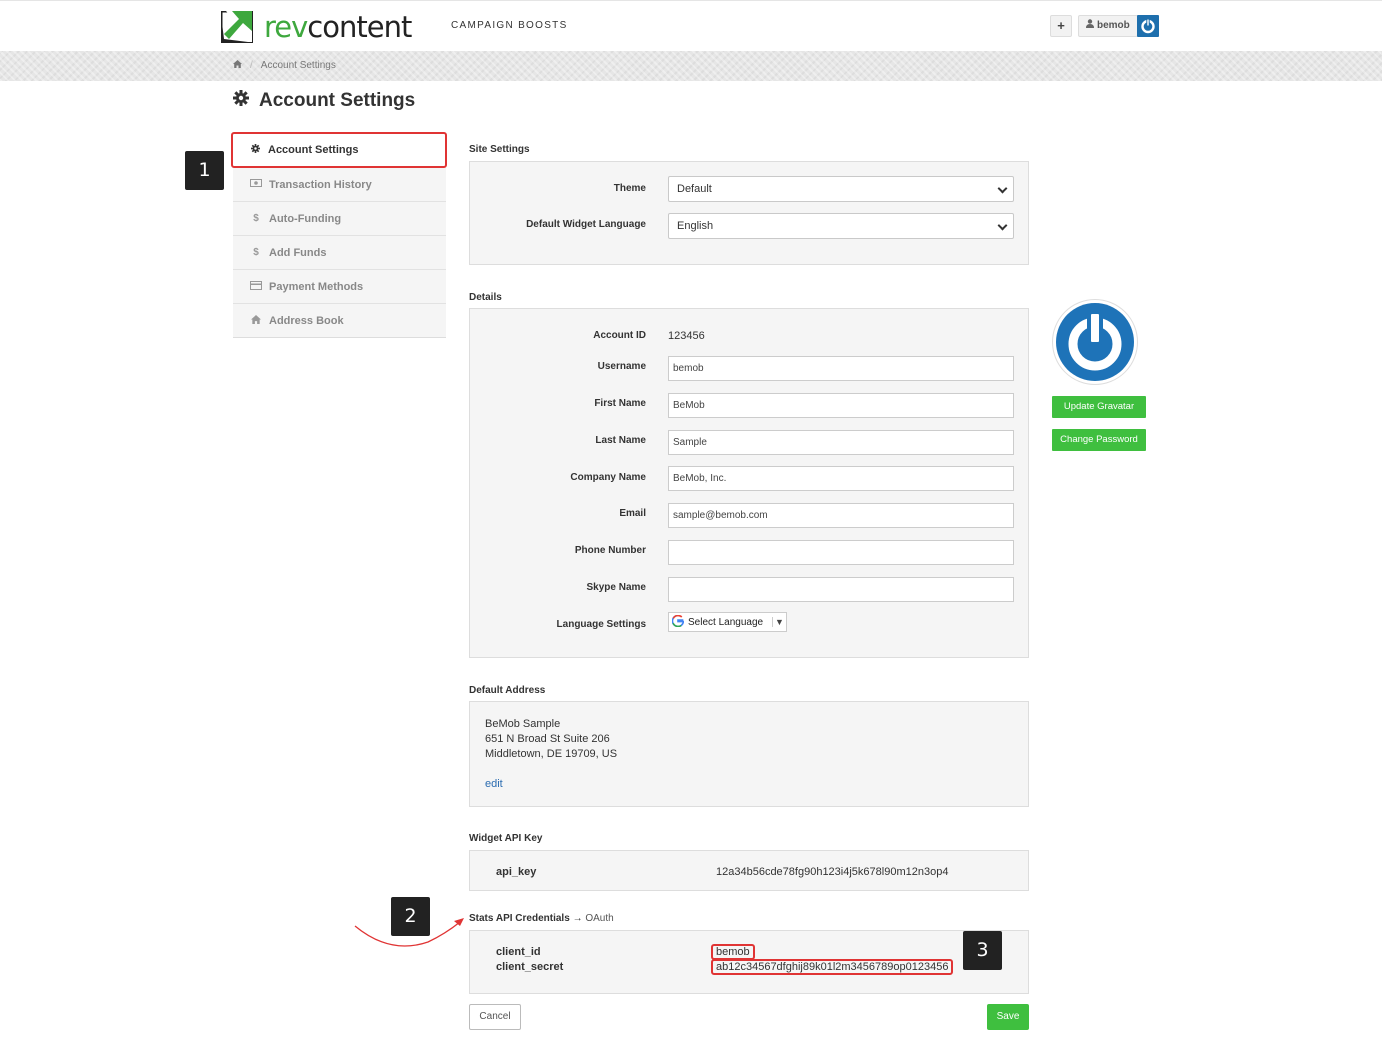  I want to click on step-badge-3: 3, so click(982, 950).